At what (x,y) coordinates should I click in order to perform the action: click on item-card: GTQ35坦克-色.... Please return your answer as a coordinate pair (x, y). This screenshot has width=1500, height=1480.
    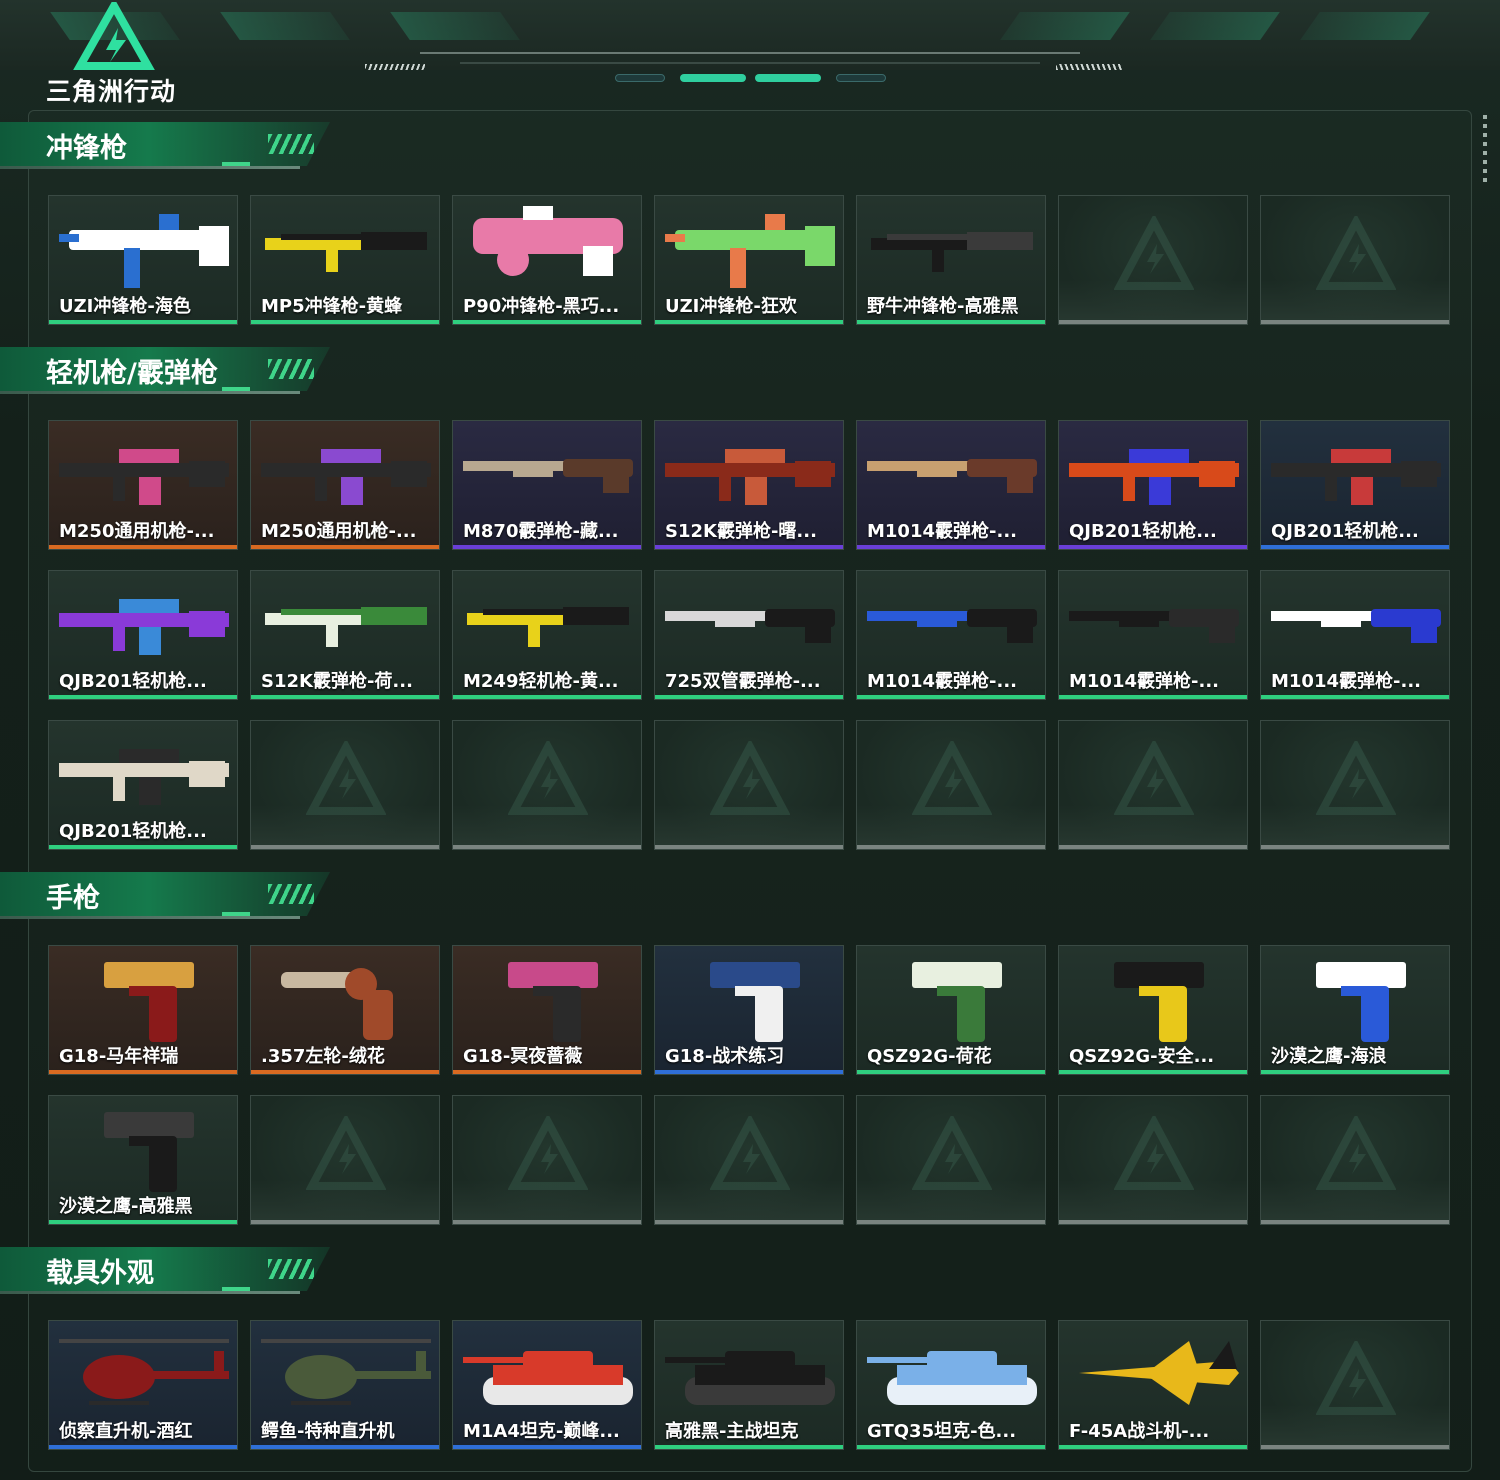
    Looking at the image, I should click on (951, 1385).